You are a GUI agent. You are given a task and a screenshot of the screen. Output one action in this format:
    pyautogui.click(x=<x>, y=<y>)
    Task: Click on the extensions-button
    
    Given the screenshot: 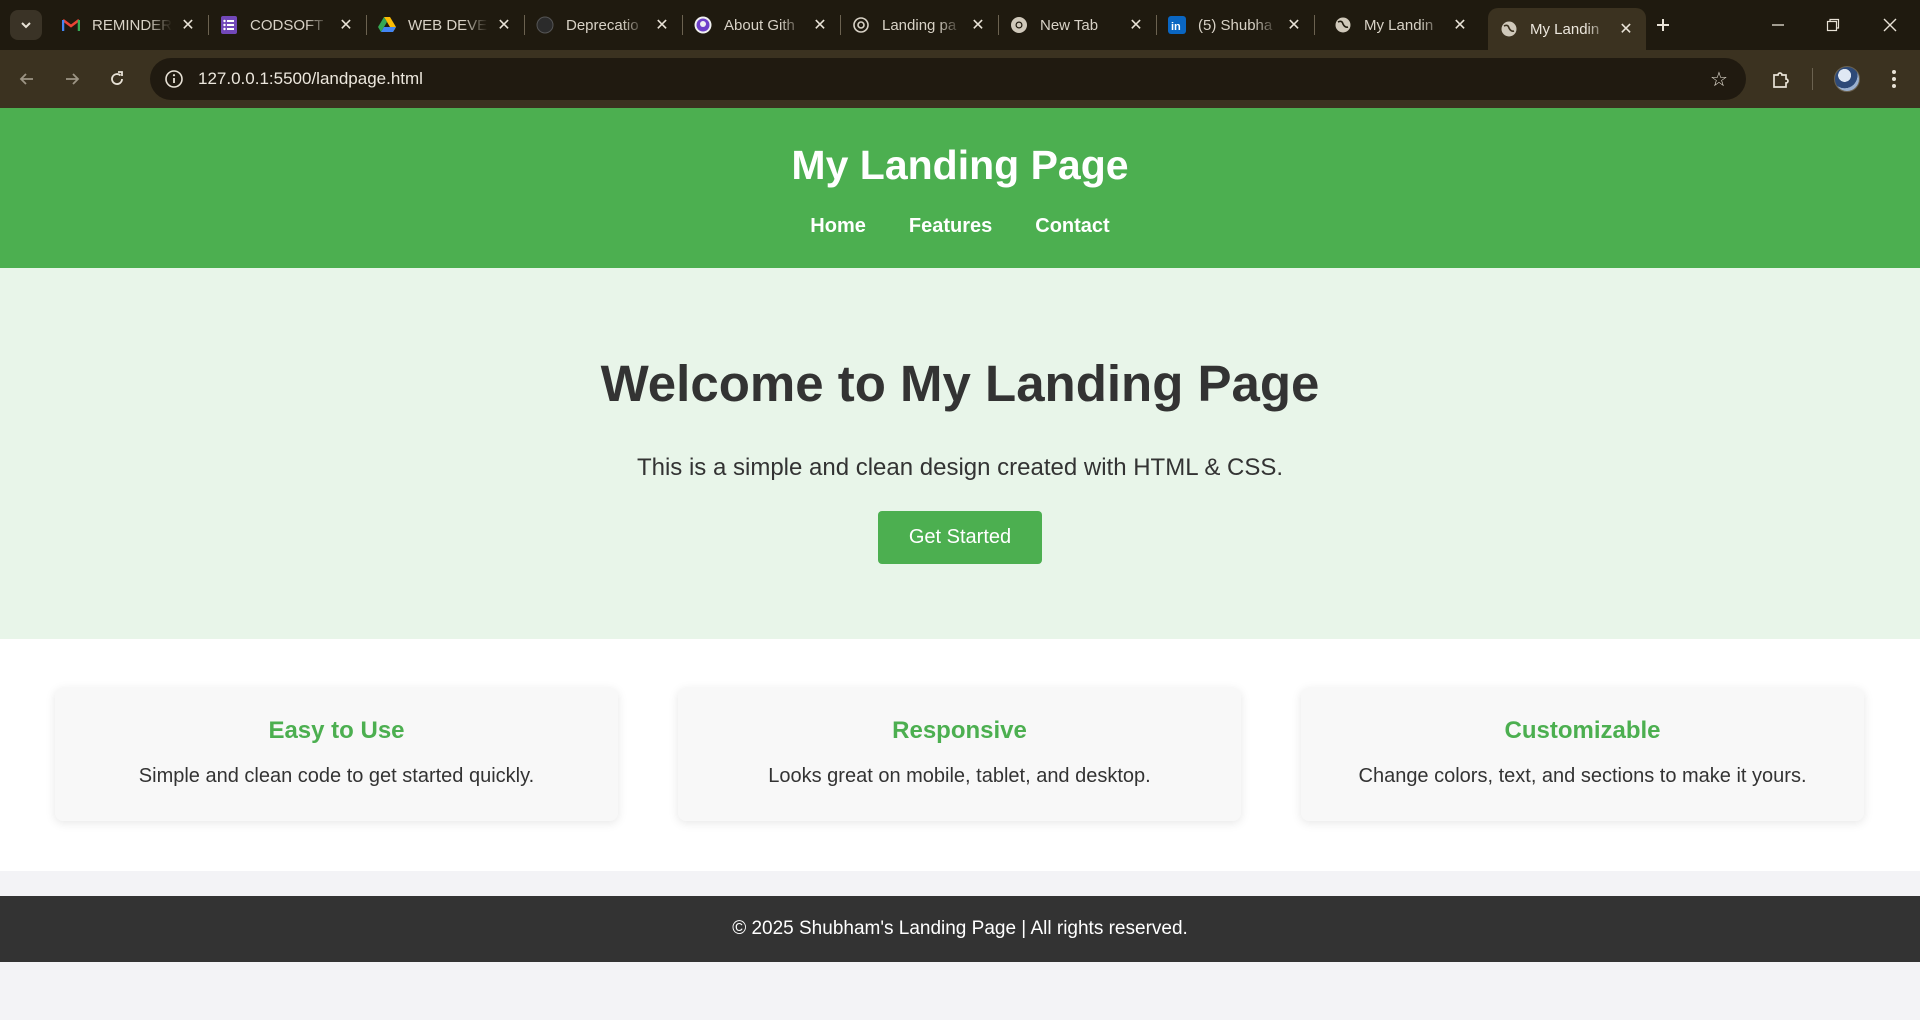 What is the action you would take?
    pyautogui.click(x=1781, y=79)
    